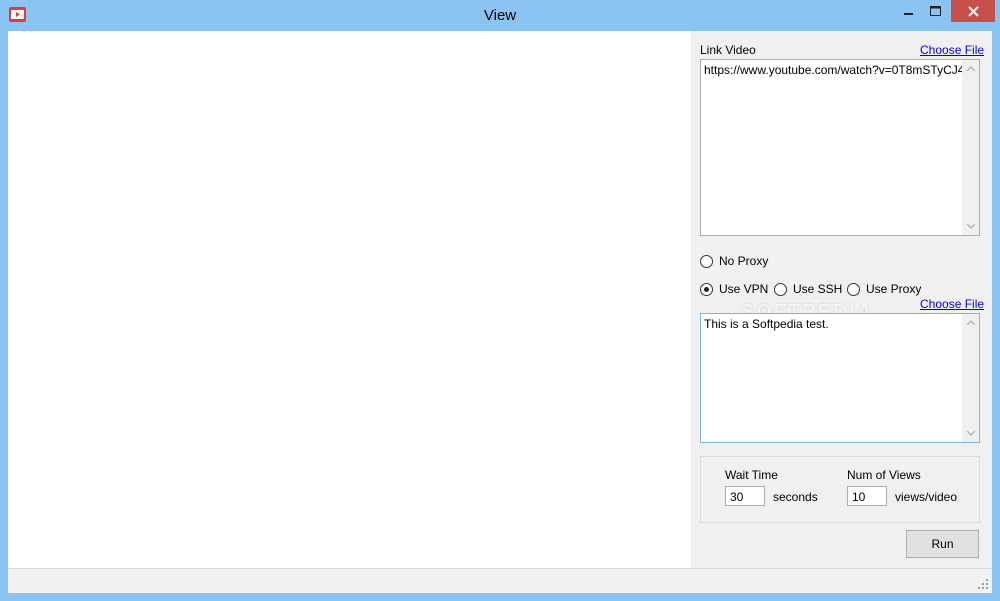 This screenshot has height=601, width=1000. I want to click on choose-video-file-link: Choose File, so click(952, 50).